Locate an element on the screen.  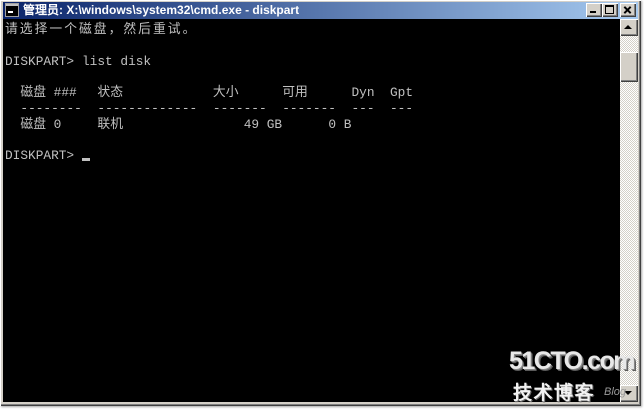
table-row: 磁盘 0 联机 49 GB 0 B is located at coordinates (311, 125).